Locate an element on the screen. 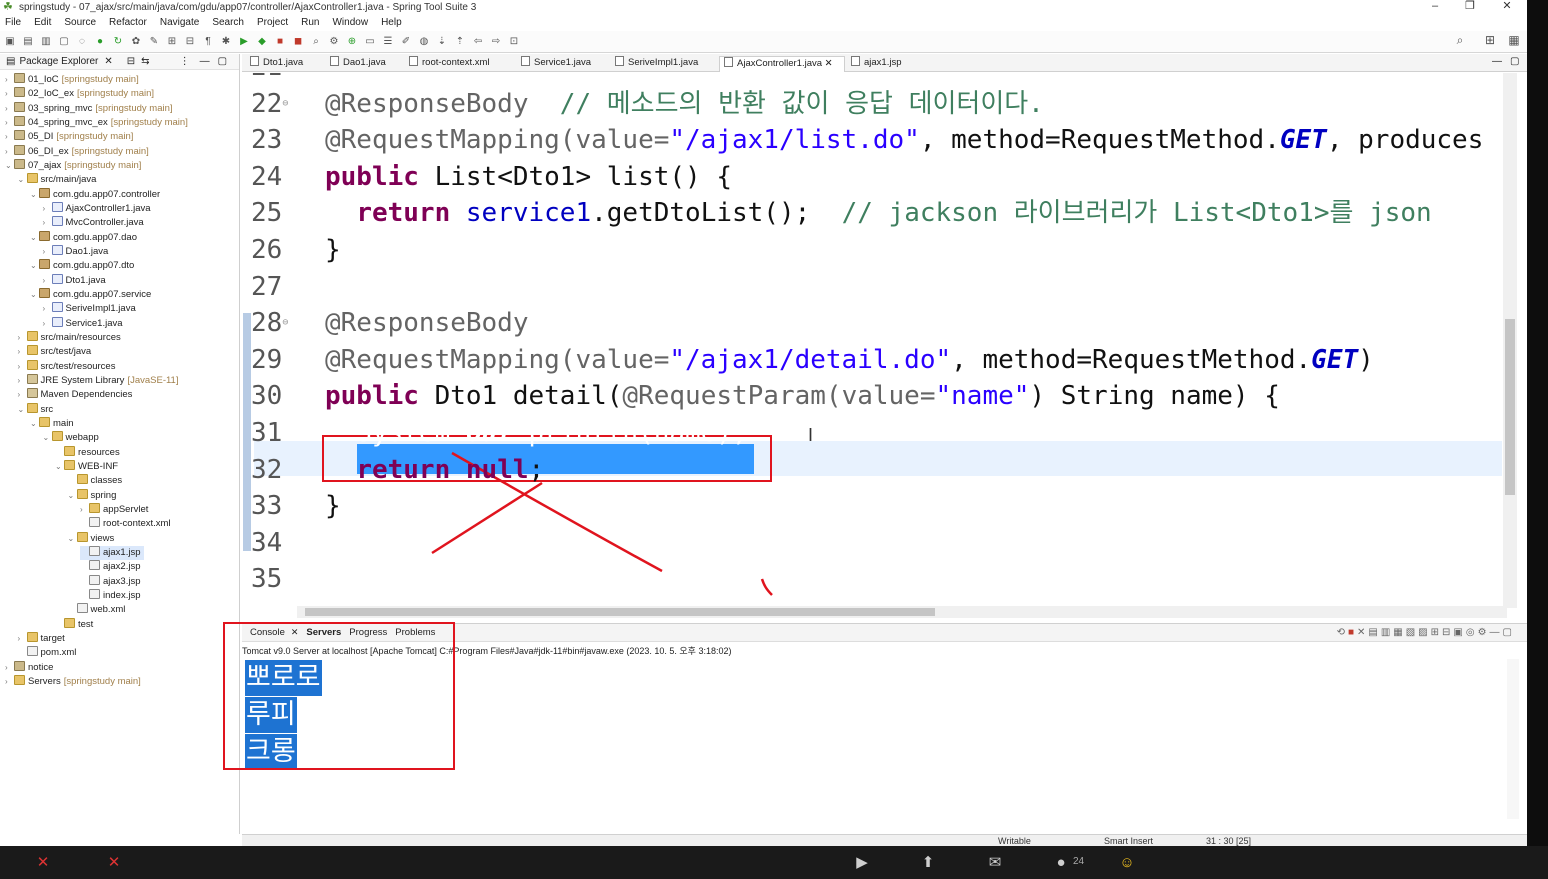  tree-item: › 05_DI [springstudy main] is located at coordinates (69, 137).